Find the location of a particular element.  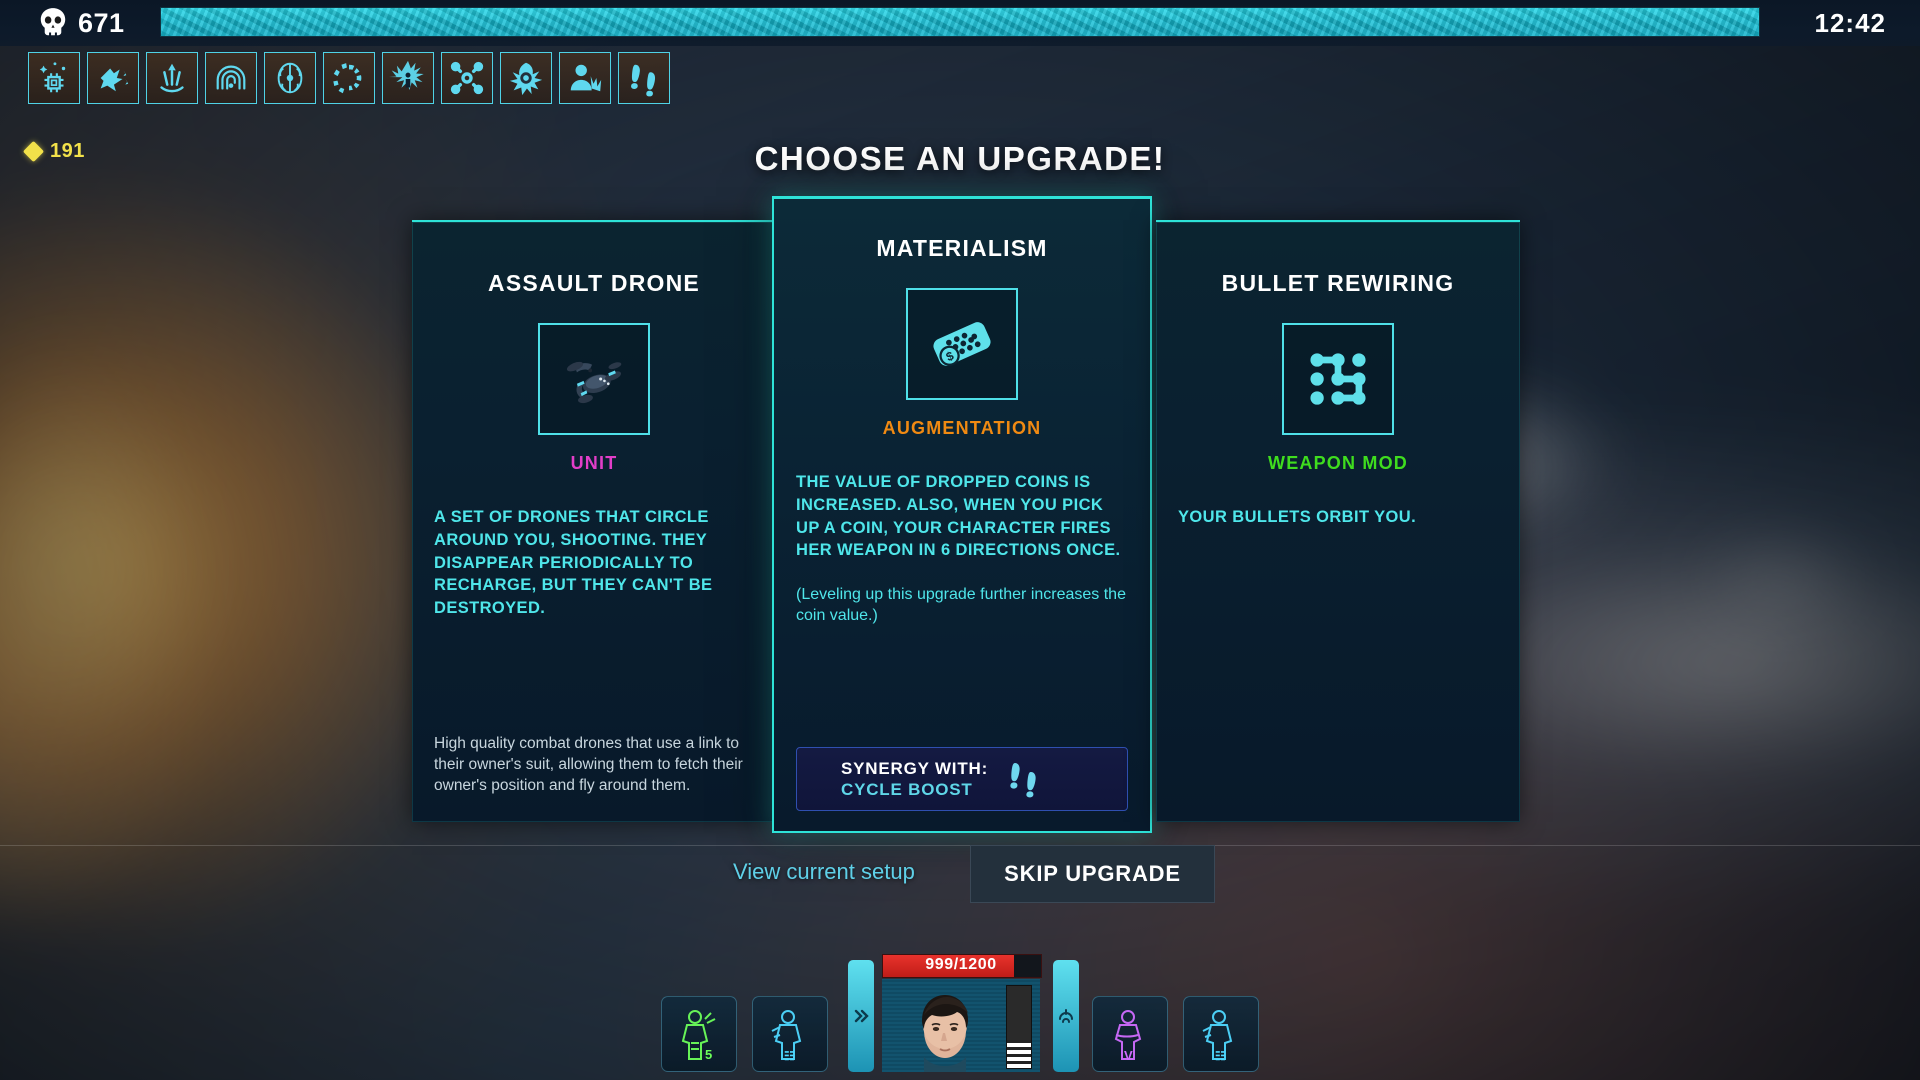

card-title: BULLET REWIRING is located at coordinates (1338, 283).